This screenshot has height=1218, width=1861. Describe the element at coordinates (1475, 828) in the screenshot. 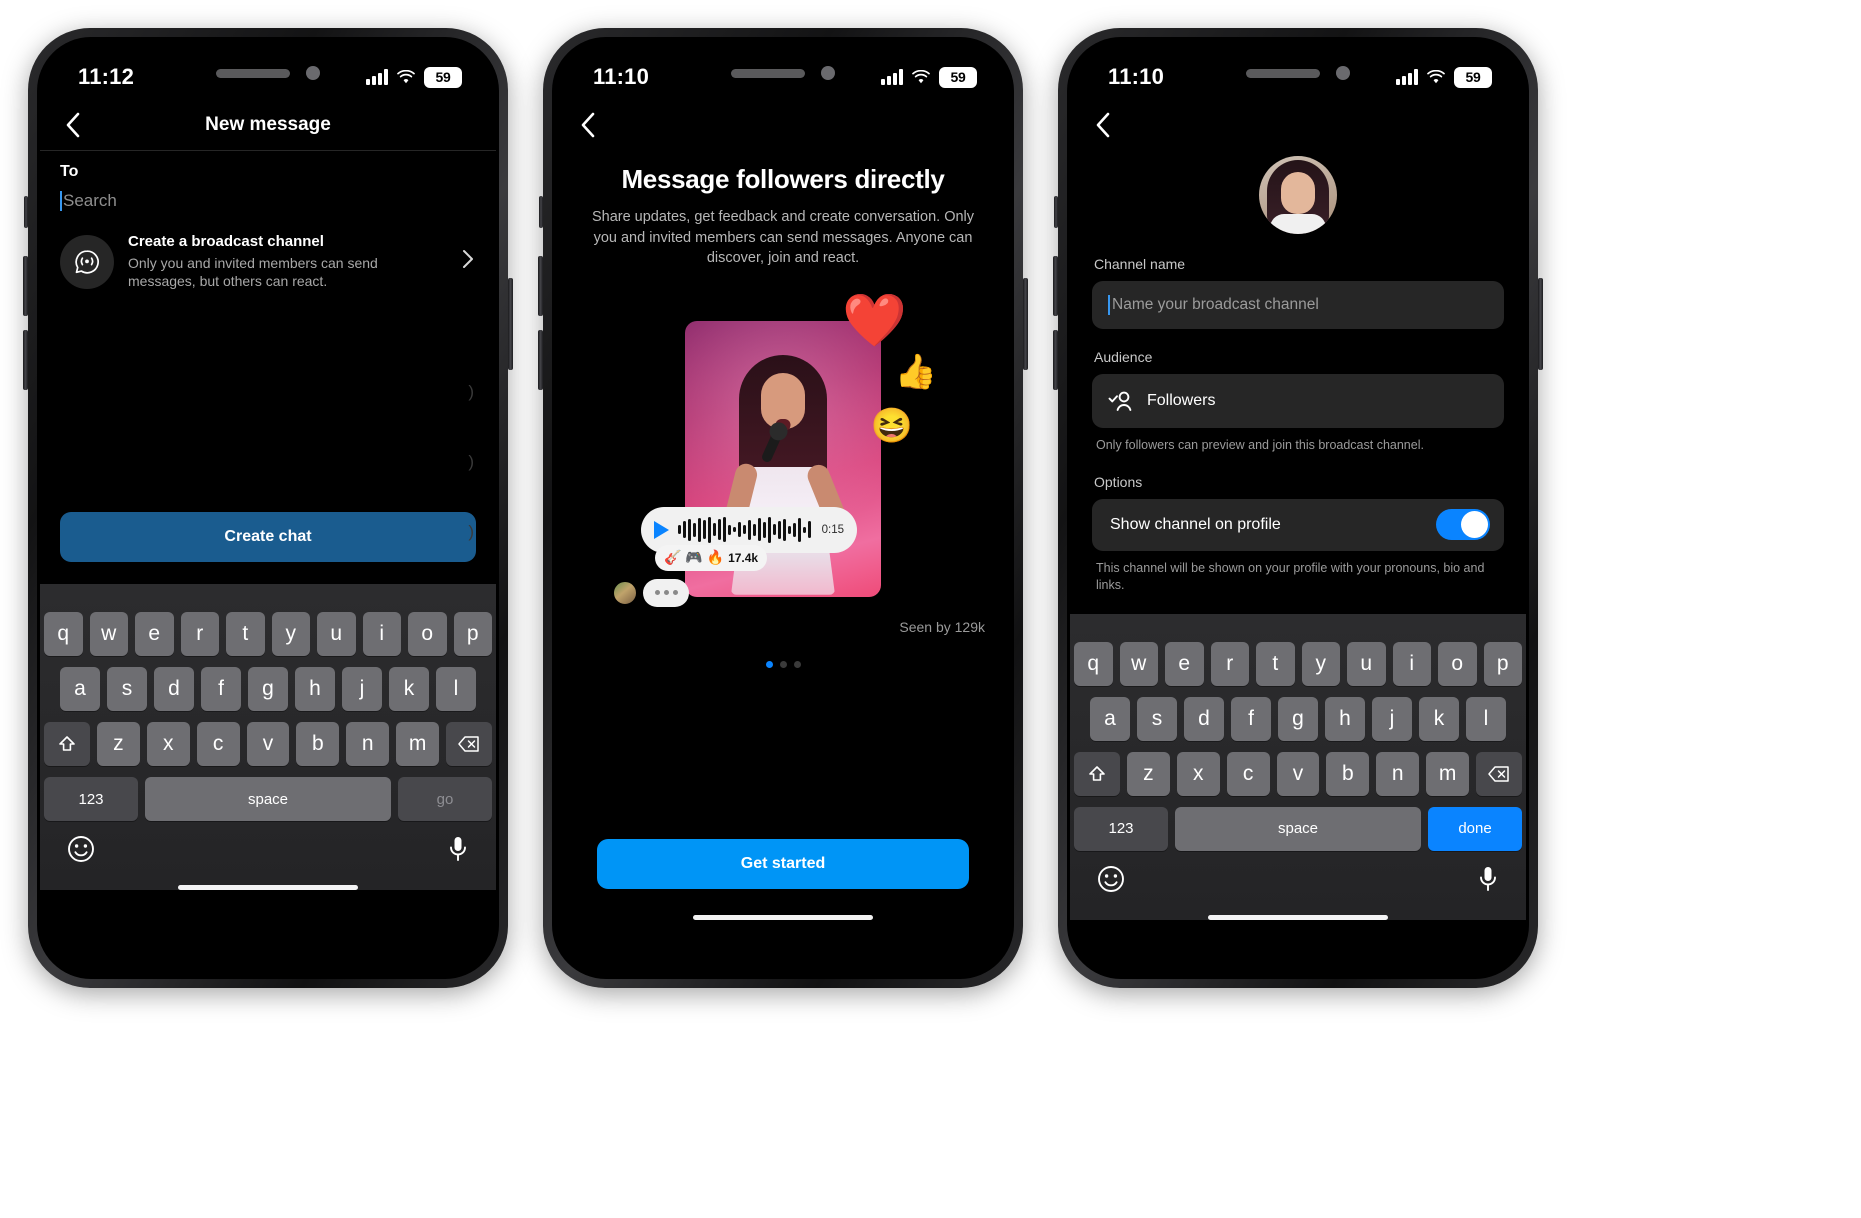

I see `done-key: done` at that location.